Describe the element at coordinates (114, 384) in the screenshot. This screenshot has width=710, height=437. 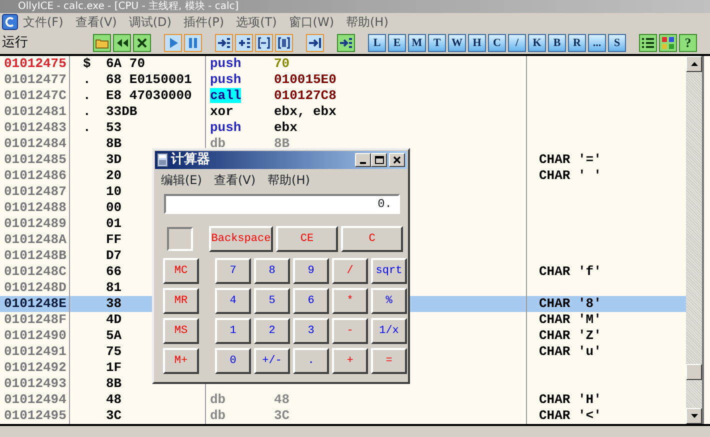
I see `hex-text: 8B` at that location.